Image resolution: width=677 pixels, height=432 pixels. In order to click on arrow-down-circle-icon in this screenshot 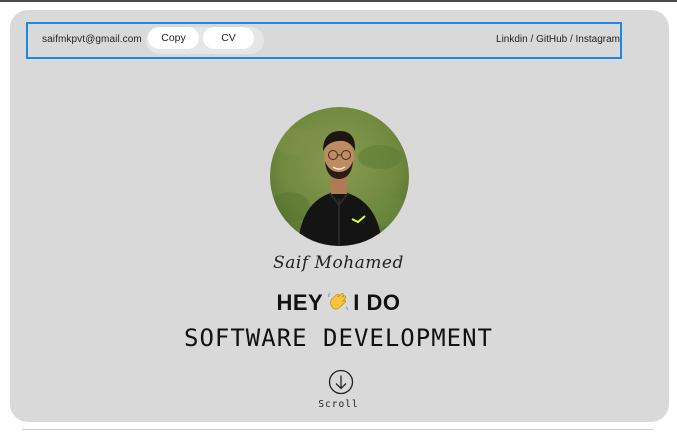, I will do `click(341, 382)`.